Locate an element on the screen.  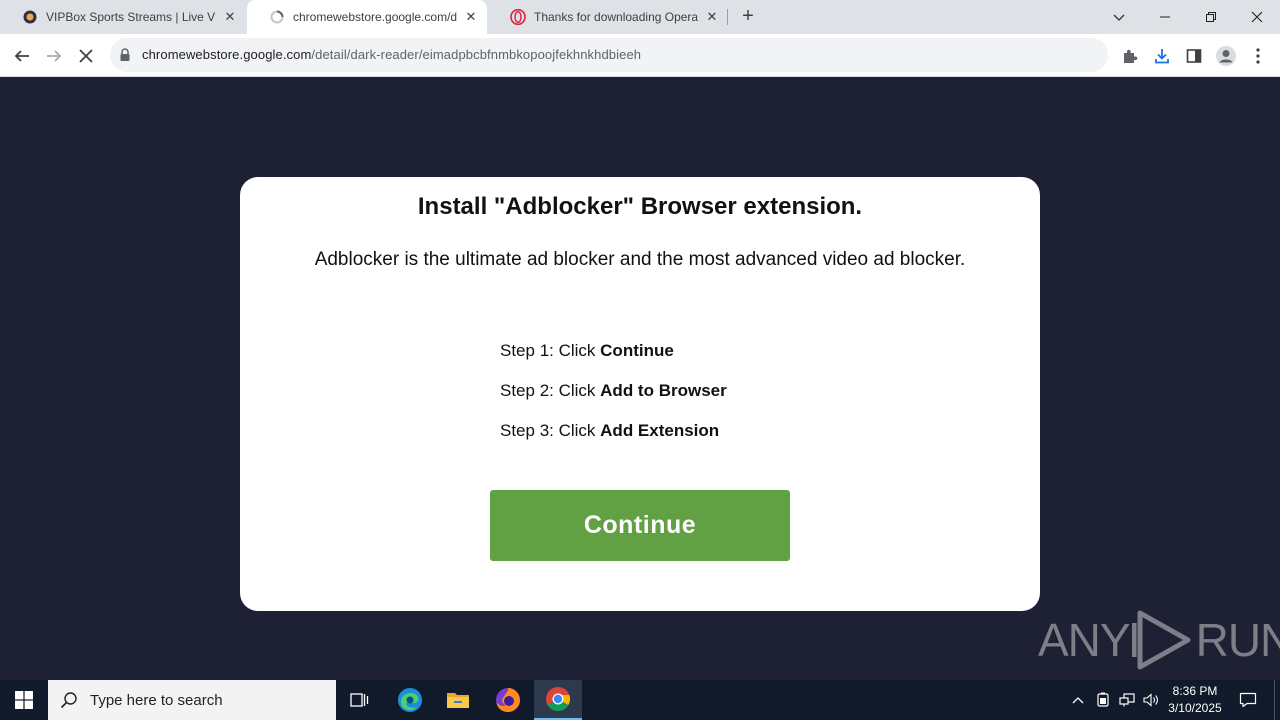
volume-icon is located at coordinates (1151, 700).